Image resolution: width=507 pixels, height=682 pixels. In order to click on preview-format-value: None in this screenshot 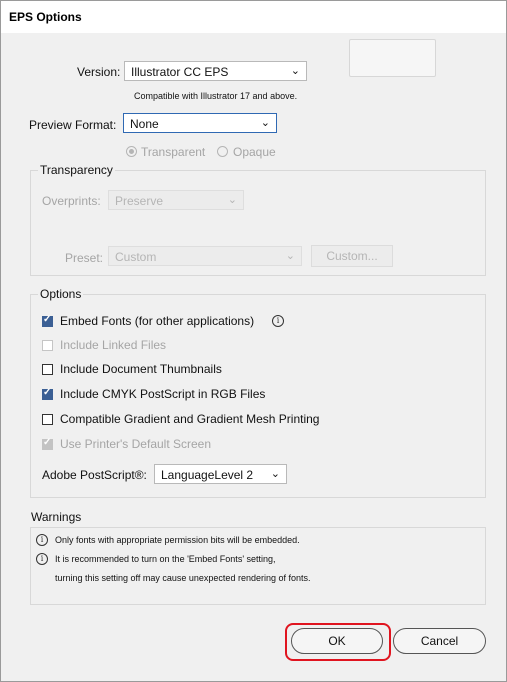, I will do `click(144, 124)`.